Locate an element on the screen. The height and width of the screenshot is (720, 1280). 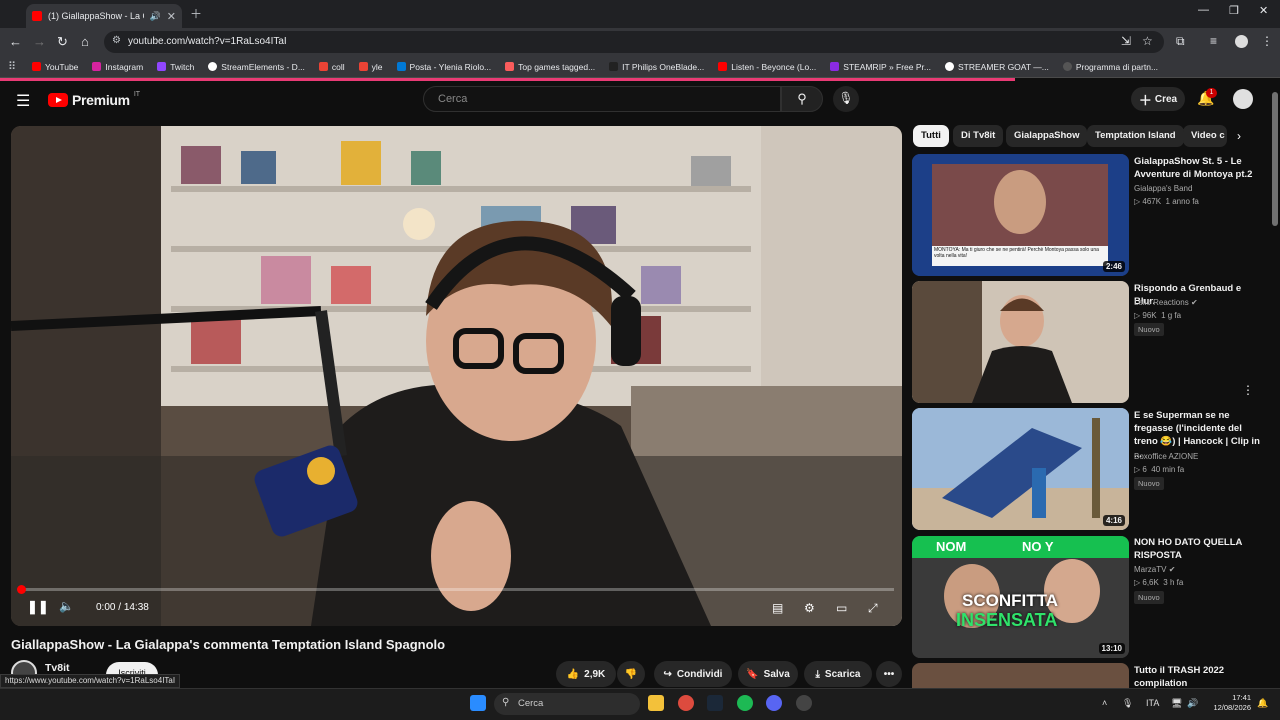
pause-icon: ❚❚ is located at coordinates (38, 607).